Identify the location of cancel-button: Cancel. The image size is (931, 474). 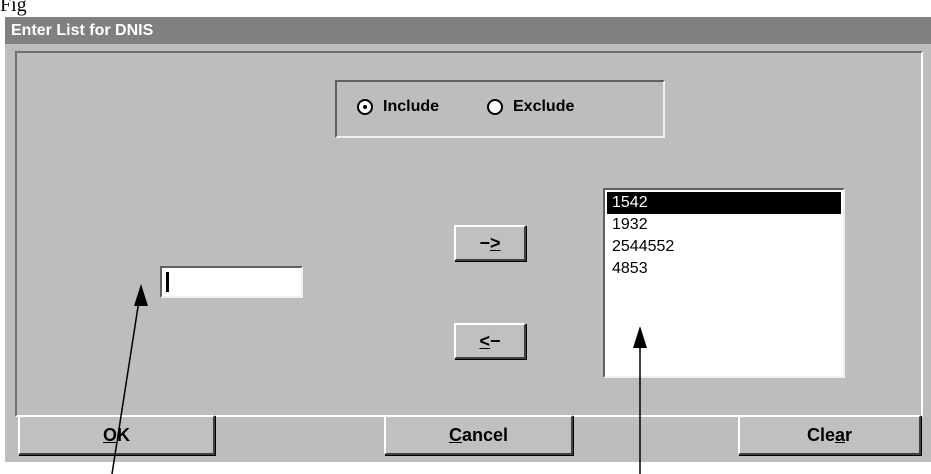
(478, 435).